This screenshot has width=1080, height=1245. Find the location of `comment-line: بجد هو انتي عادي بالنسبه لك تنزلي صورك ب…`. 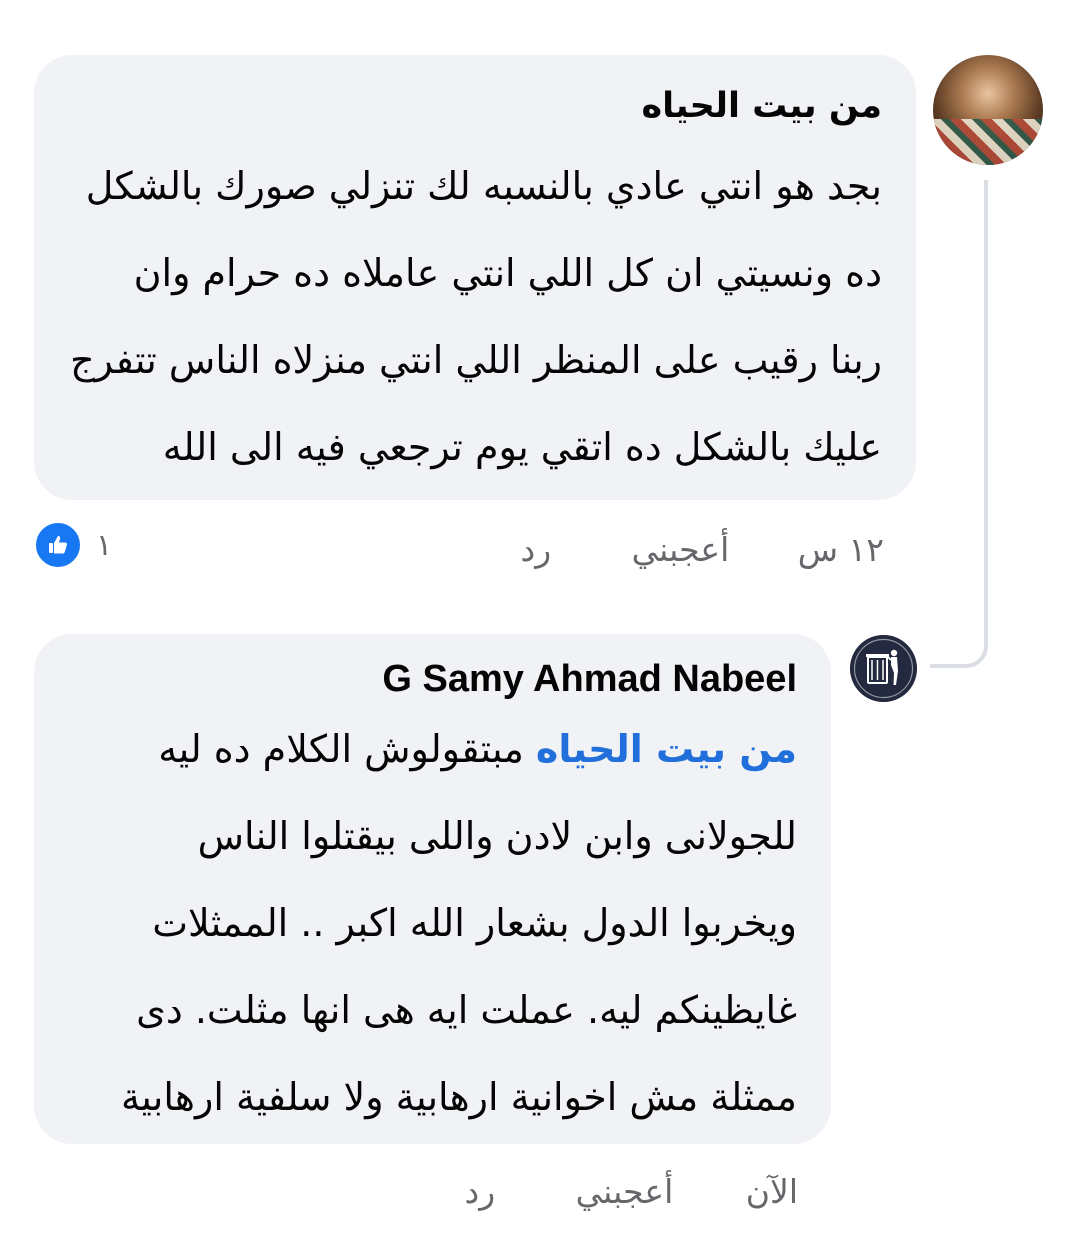

comment-line: بجد هو انتي عادي بالنسبه لك تنزلي صورك ب… is located at coordinates (483, 186).